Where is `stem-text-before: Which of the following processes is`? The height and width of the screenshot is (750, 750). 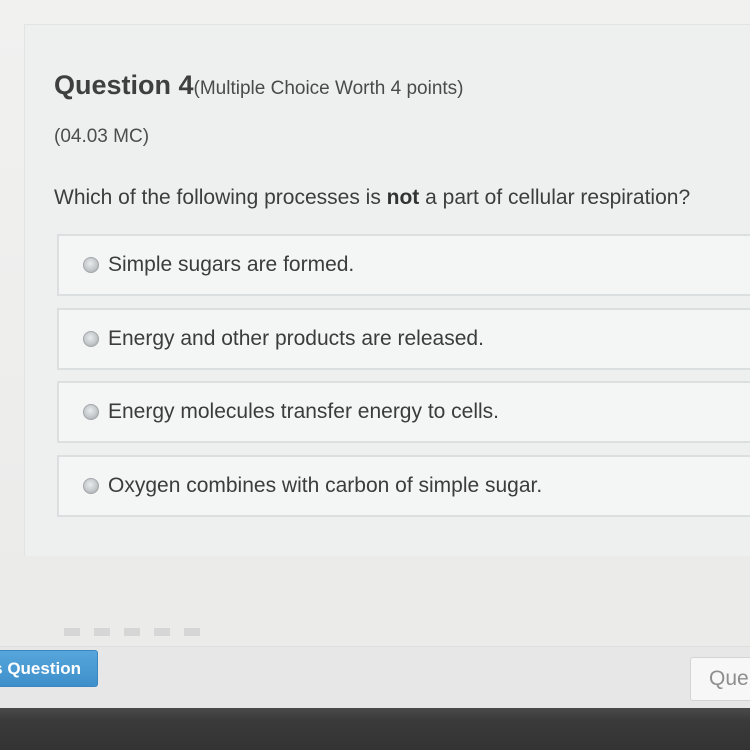 stem-text-before: Which of the following processes is is located at coordinates (220, 197).